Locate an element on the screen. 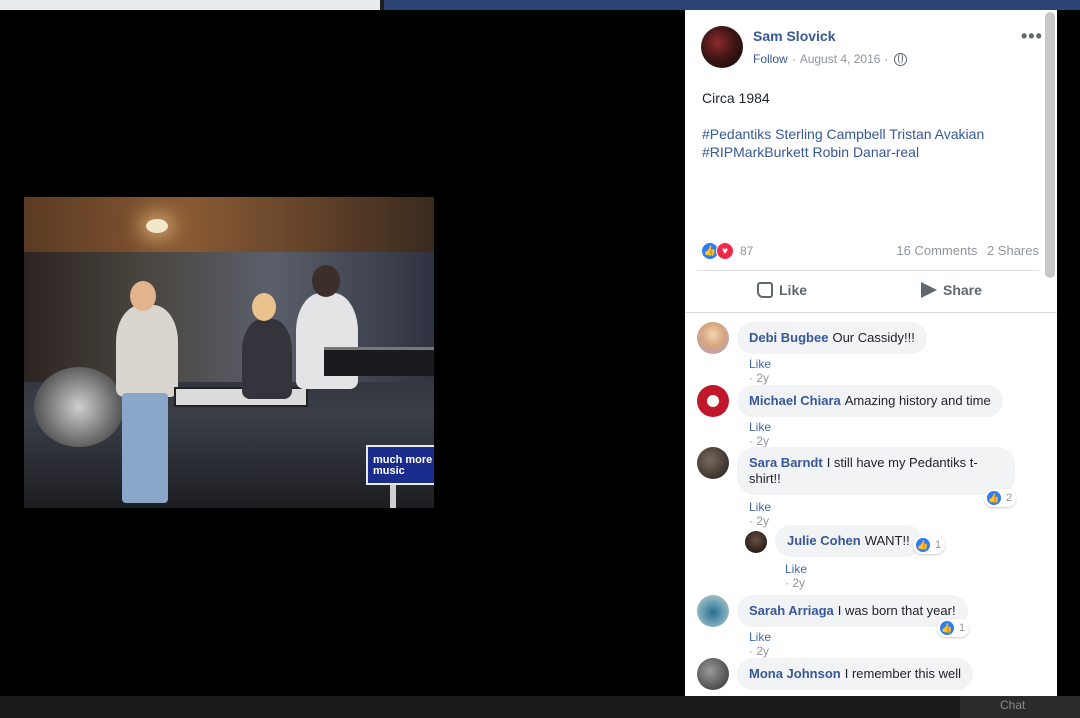 The image size is (1080, 718). photo-keyboardist-head is located at coordinates (326, 281).